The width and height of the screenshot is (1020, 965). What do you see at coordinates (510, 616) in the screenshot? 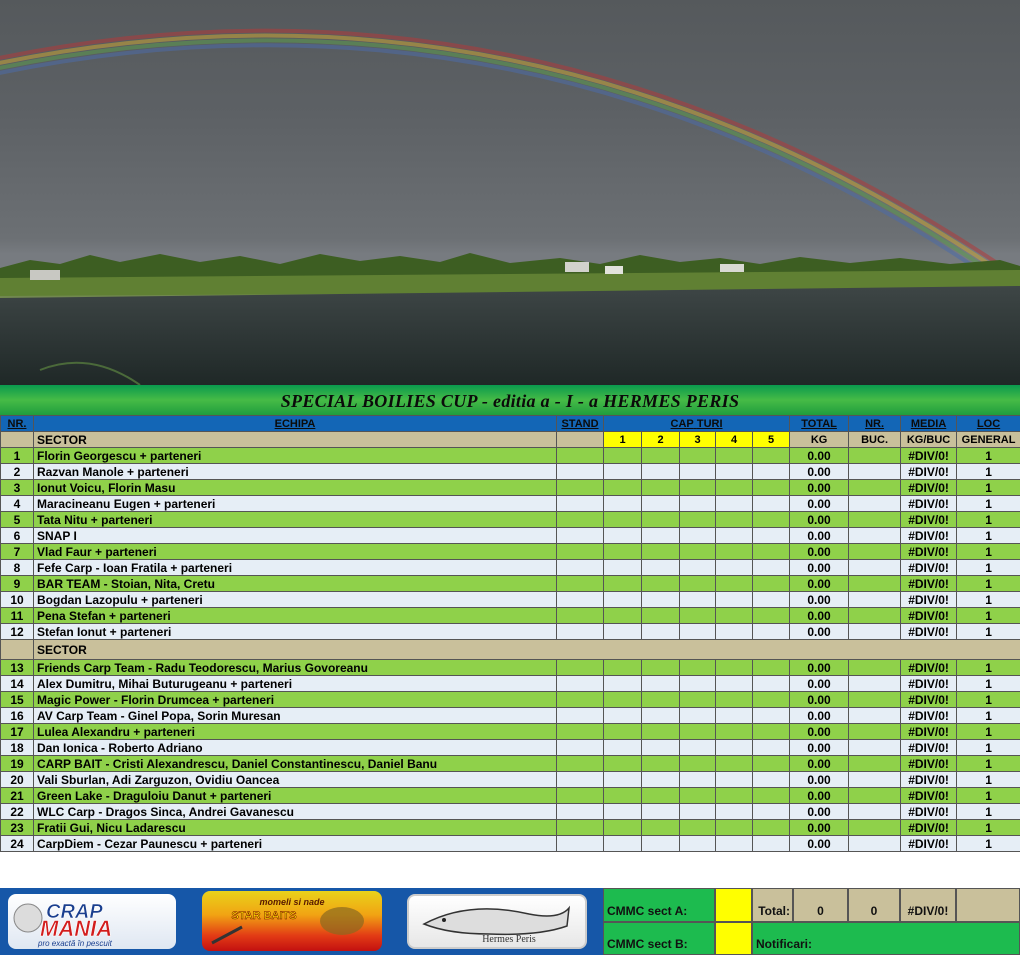
I see `table-row: 11Pena Stefan + parteneri0.00#DIV/0!1` at bounding box center [510, 616].